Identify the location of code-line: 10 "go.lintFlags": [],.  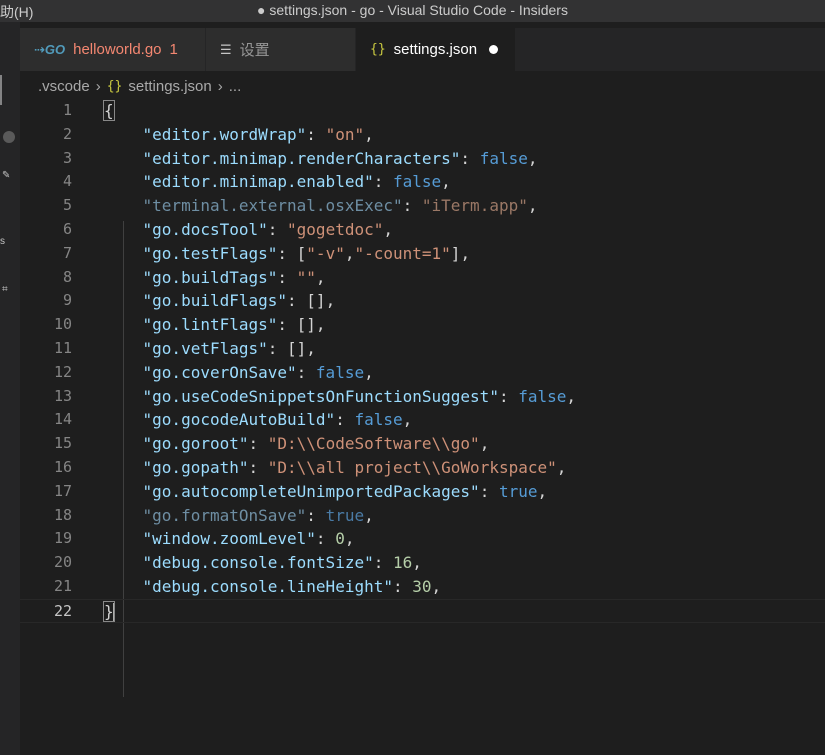
(422, 325).